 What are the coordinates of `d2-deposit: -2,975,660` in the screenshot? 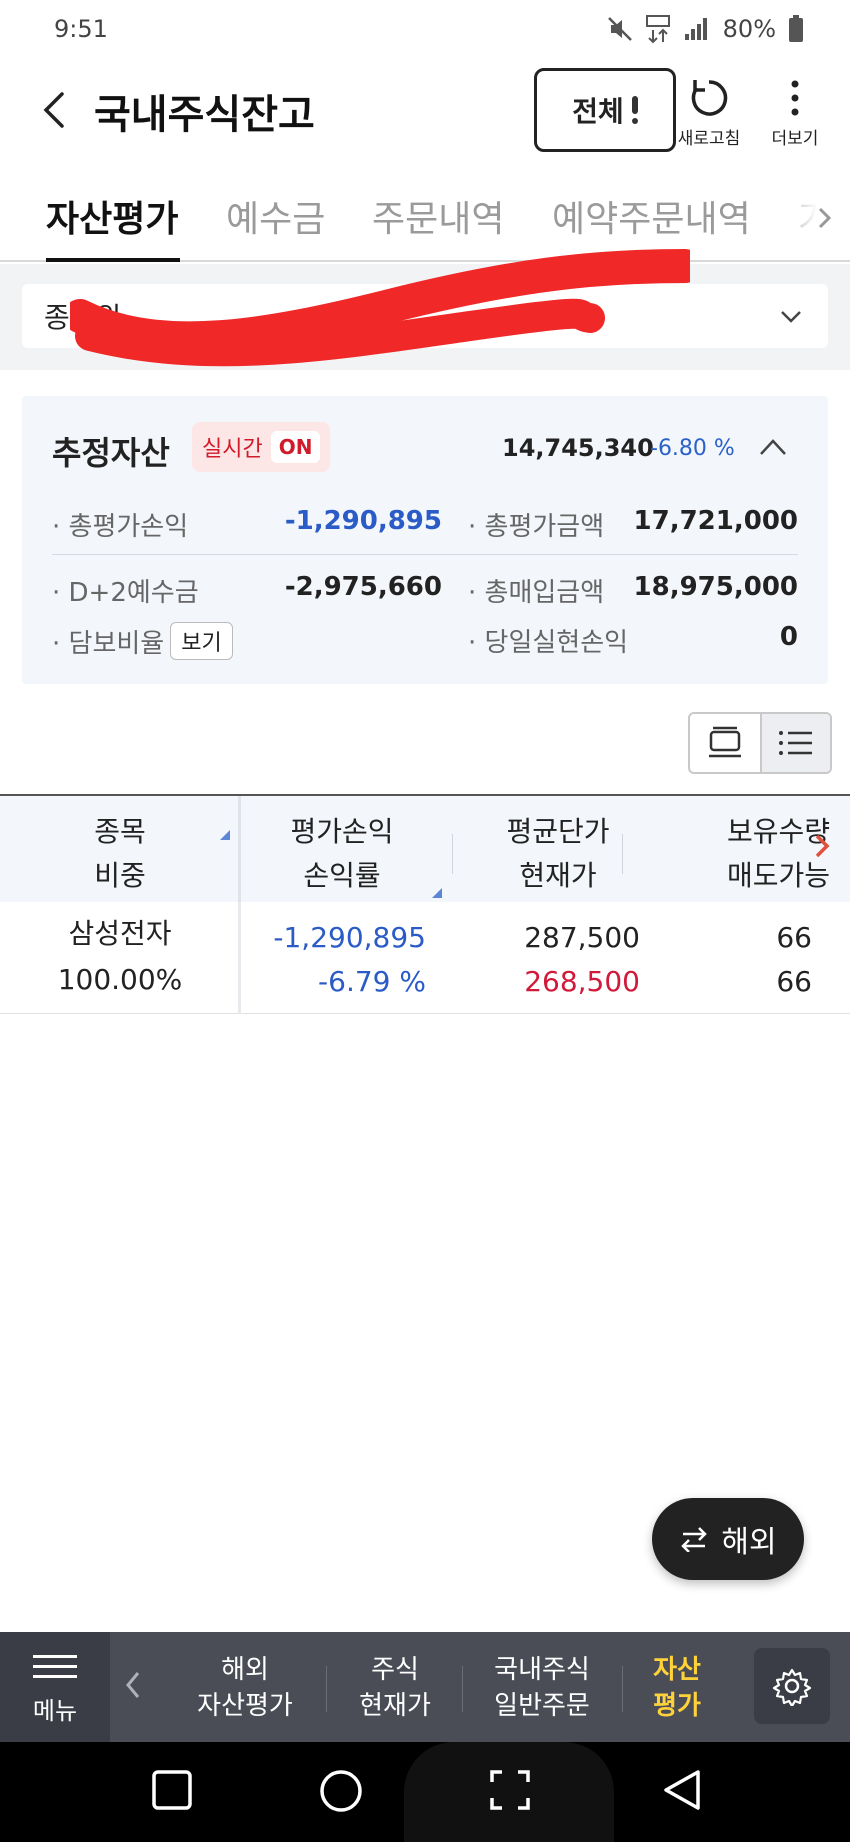 It's located at (363, 587).